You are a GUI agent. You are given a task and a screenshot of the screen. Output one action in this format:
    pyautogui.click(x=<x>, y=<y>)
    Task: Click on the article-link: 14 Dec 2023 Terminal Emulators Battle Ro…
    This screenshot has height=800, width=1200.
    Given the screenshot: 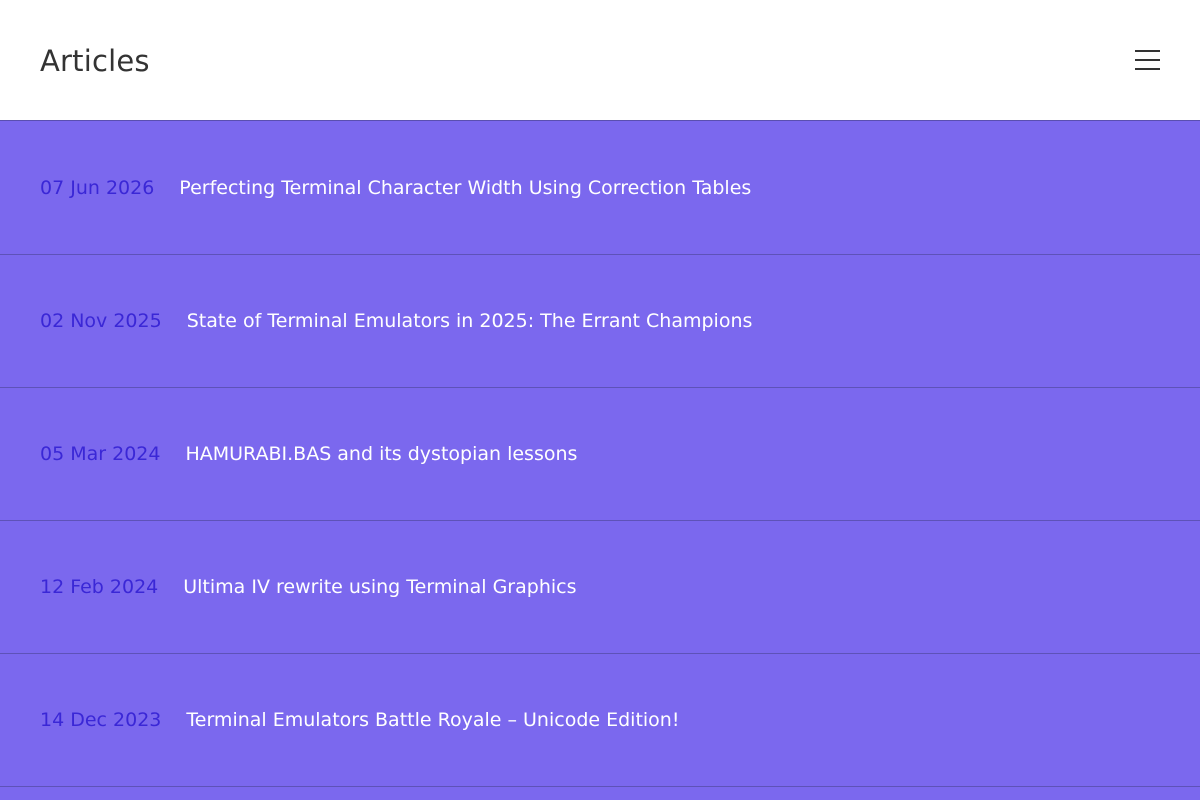 What is the action you would take?
    pyautogui.click(x=359, y=720)
    